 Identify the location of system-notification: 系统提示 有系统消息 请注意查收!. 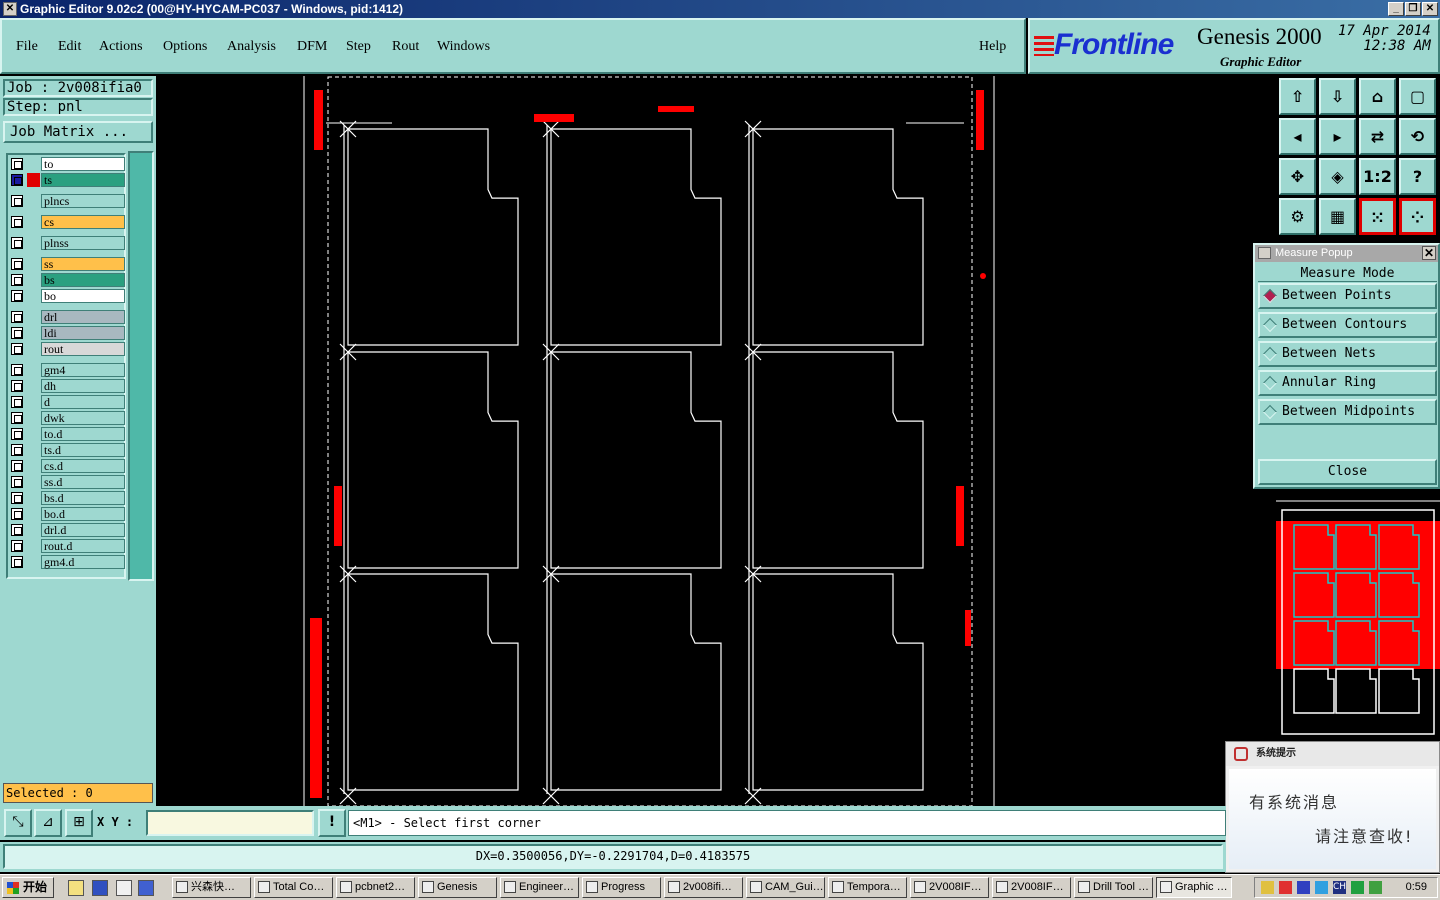
(1332, 807).